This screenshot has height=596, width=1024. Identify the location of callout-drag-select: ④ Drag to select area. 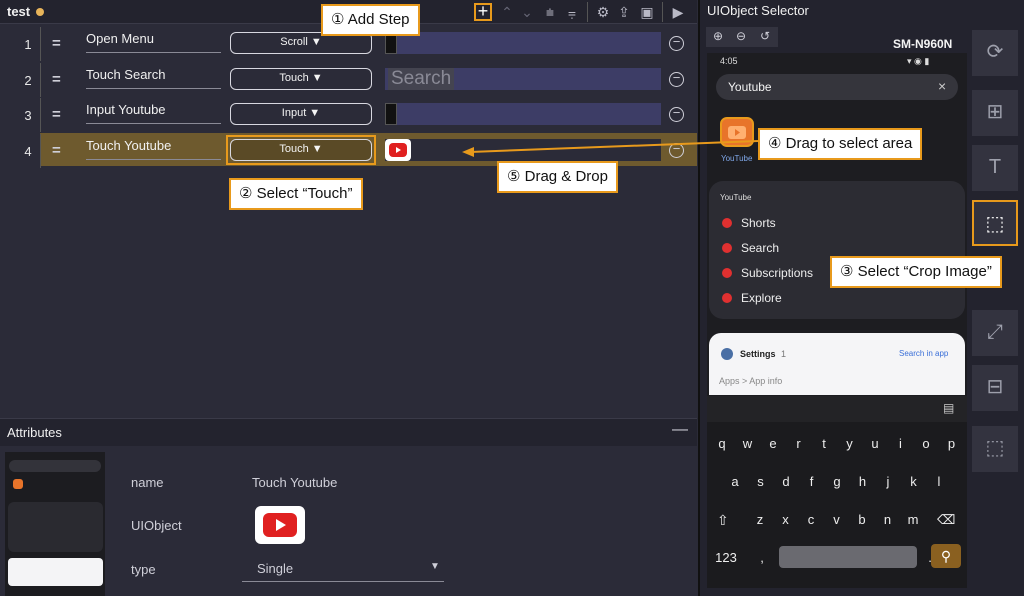
(840, 144).